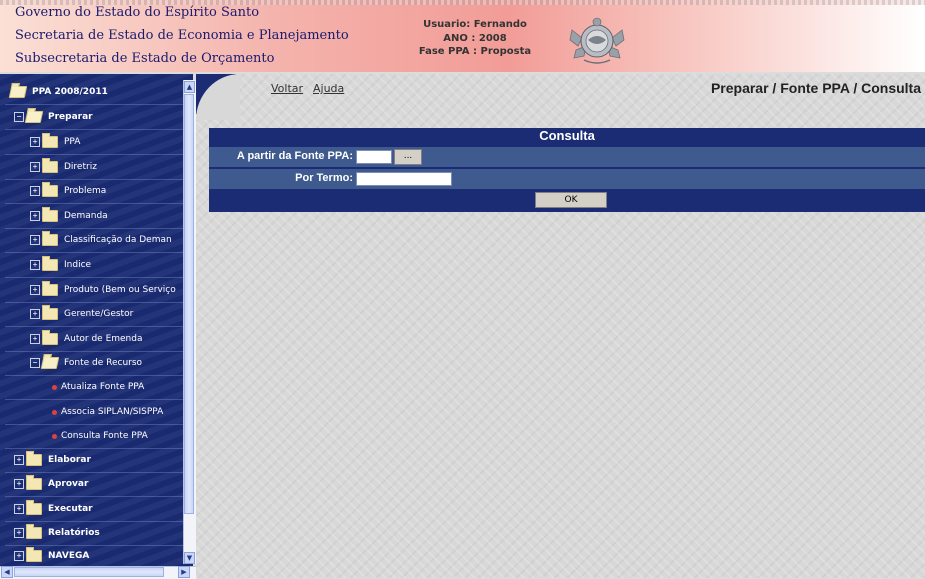 The image size is (925, 579). I want to click on tree-item-diretriz: + Diretriz, so click(63, 167).